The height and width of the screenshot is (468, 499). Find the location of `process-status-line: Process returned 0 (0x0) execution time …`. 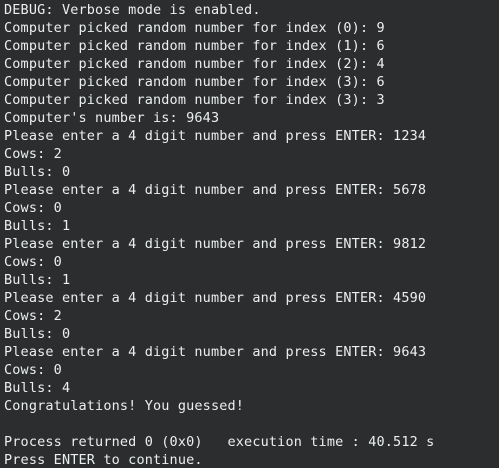

process-status-line: Process returned 0 (0x0) execution time … is located at coordinates (219, 442).